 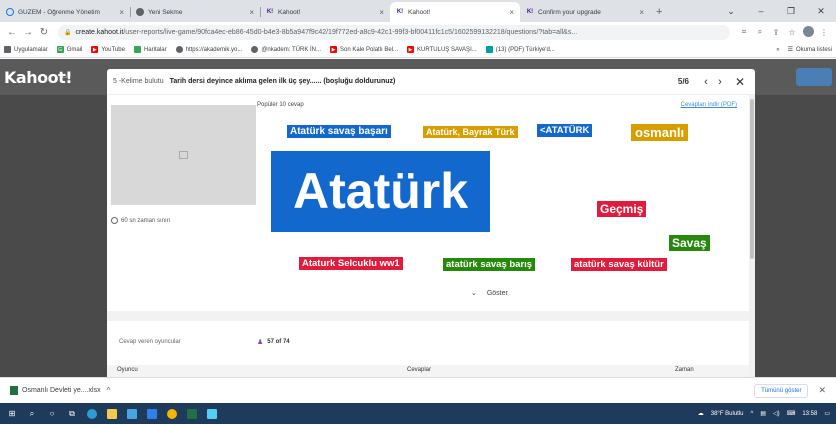 I want to click on more-bookmarks-icon: », so click(x=777, y=50).